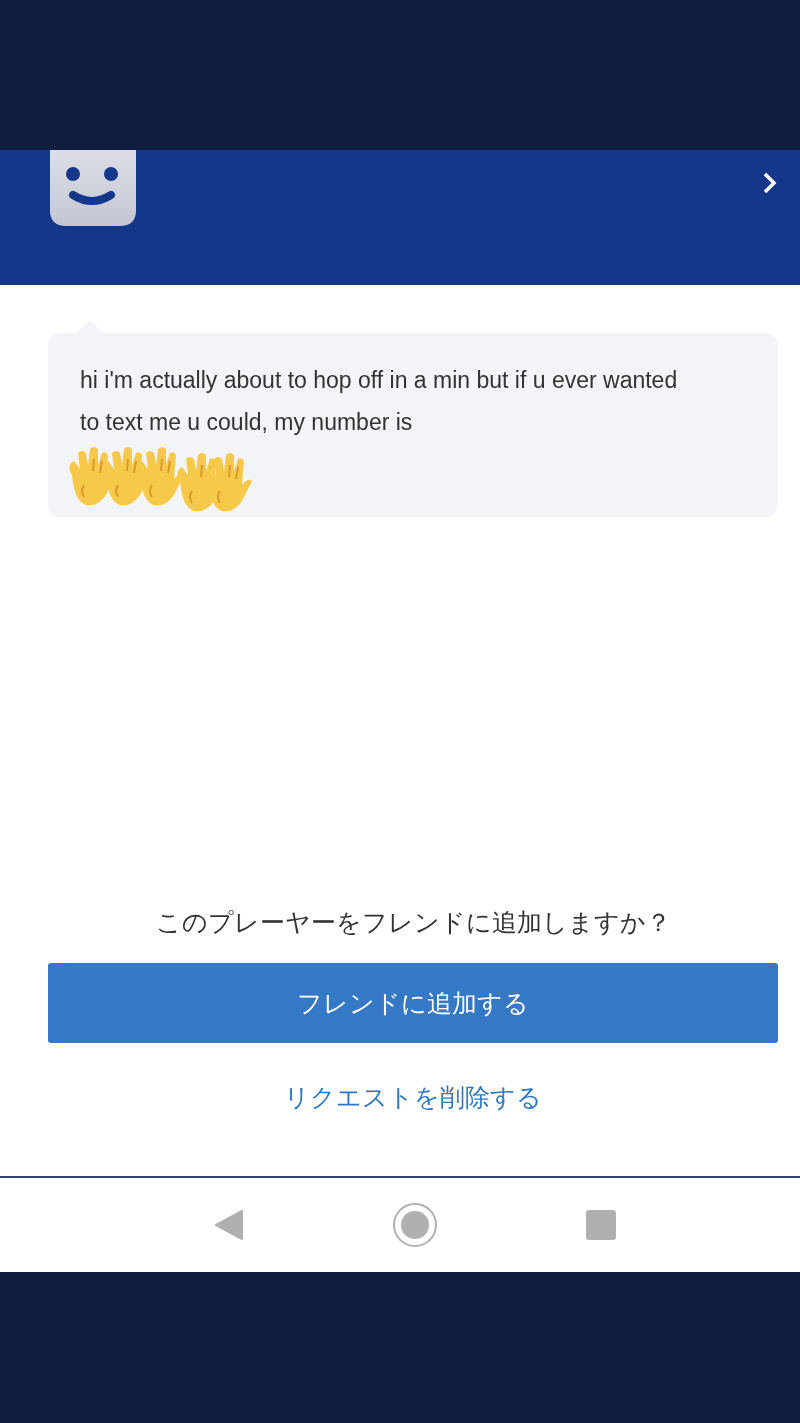 This screenshot has height=1423, width=800. Describe the element at coordinates (415, 1225) in the screenshot. I see `home-icon` at that location.